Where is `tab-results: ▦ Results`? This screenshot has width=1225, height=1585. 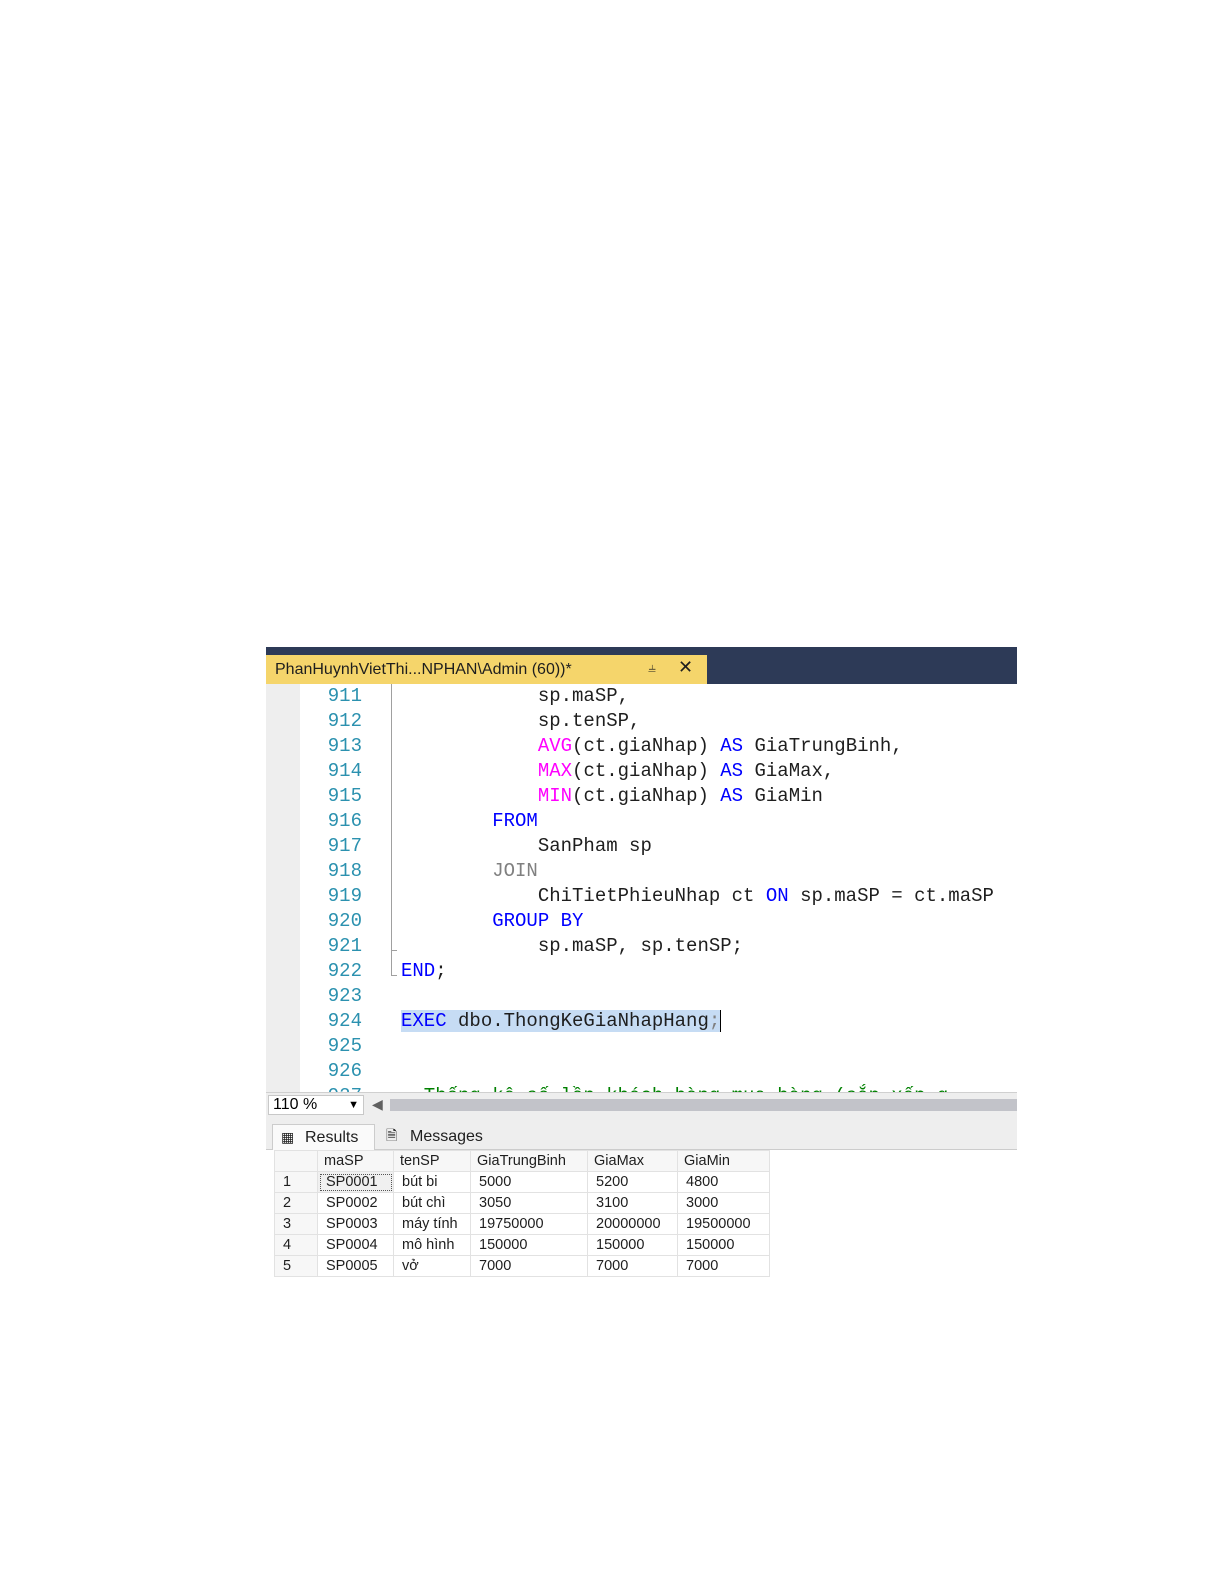 tab-results: ▦ Results is located at coordinates (323, 1137).